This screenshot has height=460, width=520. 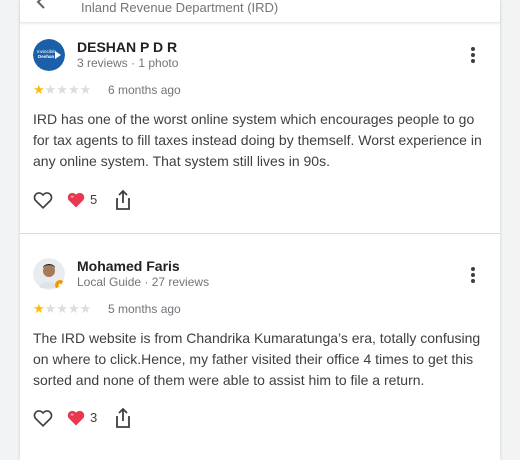 I want to click on place-subtitle: Inland Revenue Department (IRD), so click(x=180, y=7).